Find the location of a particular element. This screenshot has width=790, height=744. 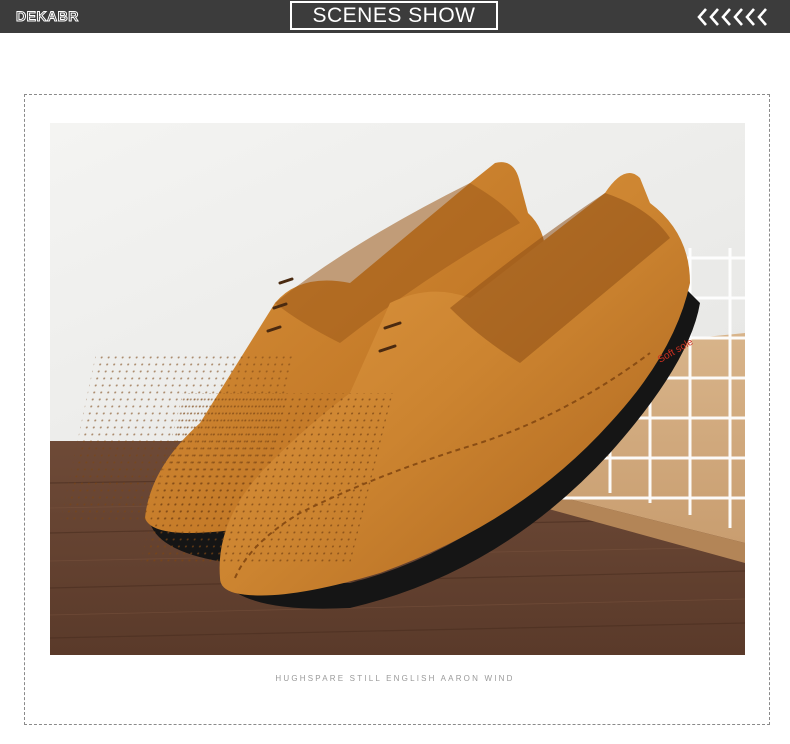

brand-logo: DEKABR is located at coordinates (47, 16).